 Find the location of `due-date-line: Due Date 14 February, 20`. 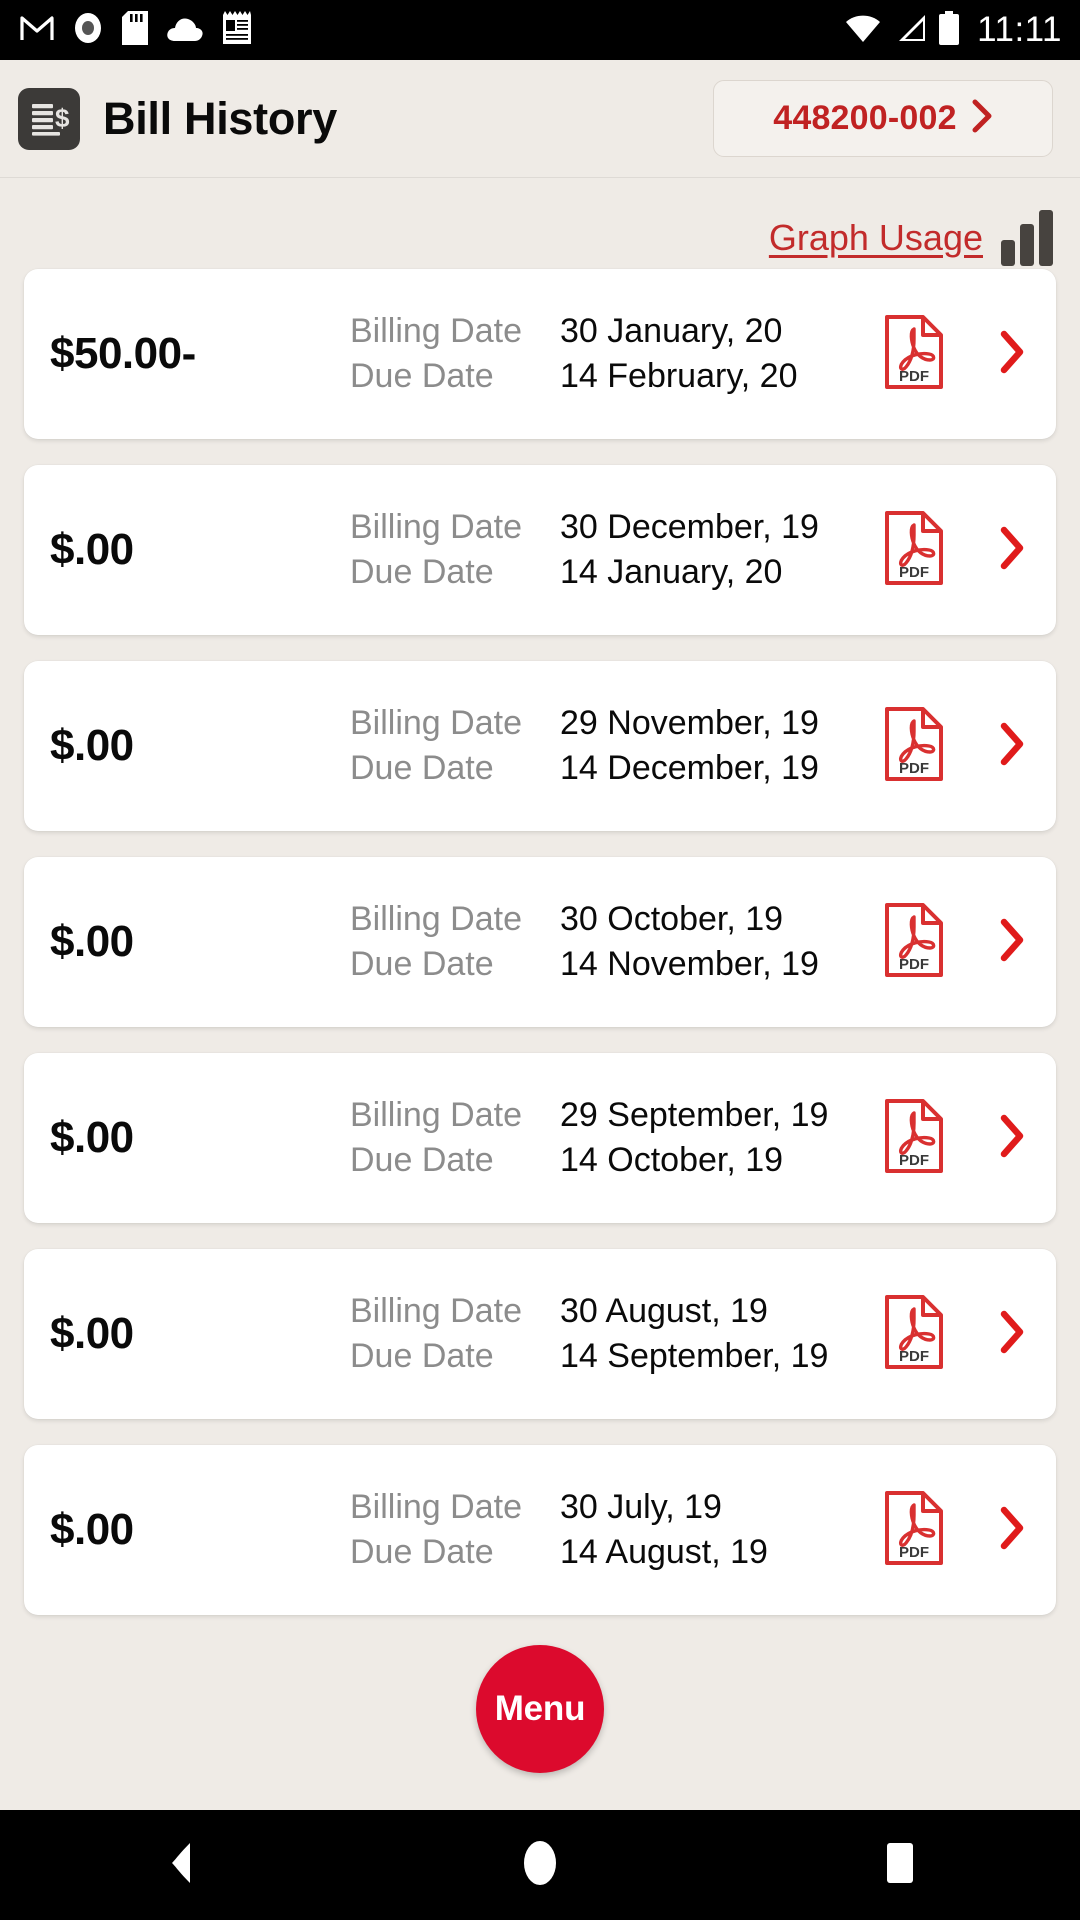

due-date-line: Due Date 14 February, 20 is located at coordinates (609, 376).